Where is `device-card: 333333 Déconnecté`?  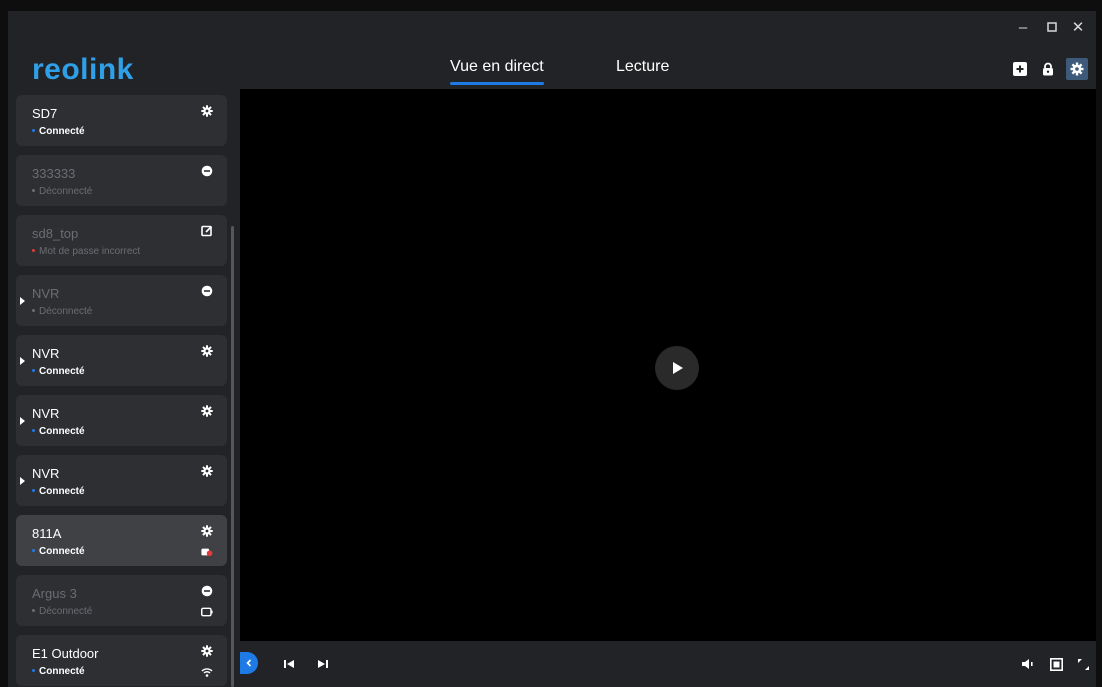 device-card: 333333 Déconnecté is located at coordinates (121, 180).